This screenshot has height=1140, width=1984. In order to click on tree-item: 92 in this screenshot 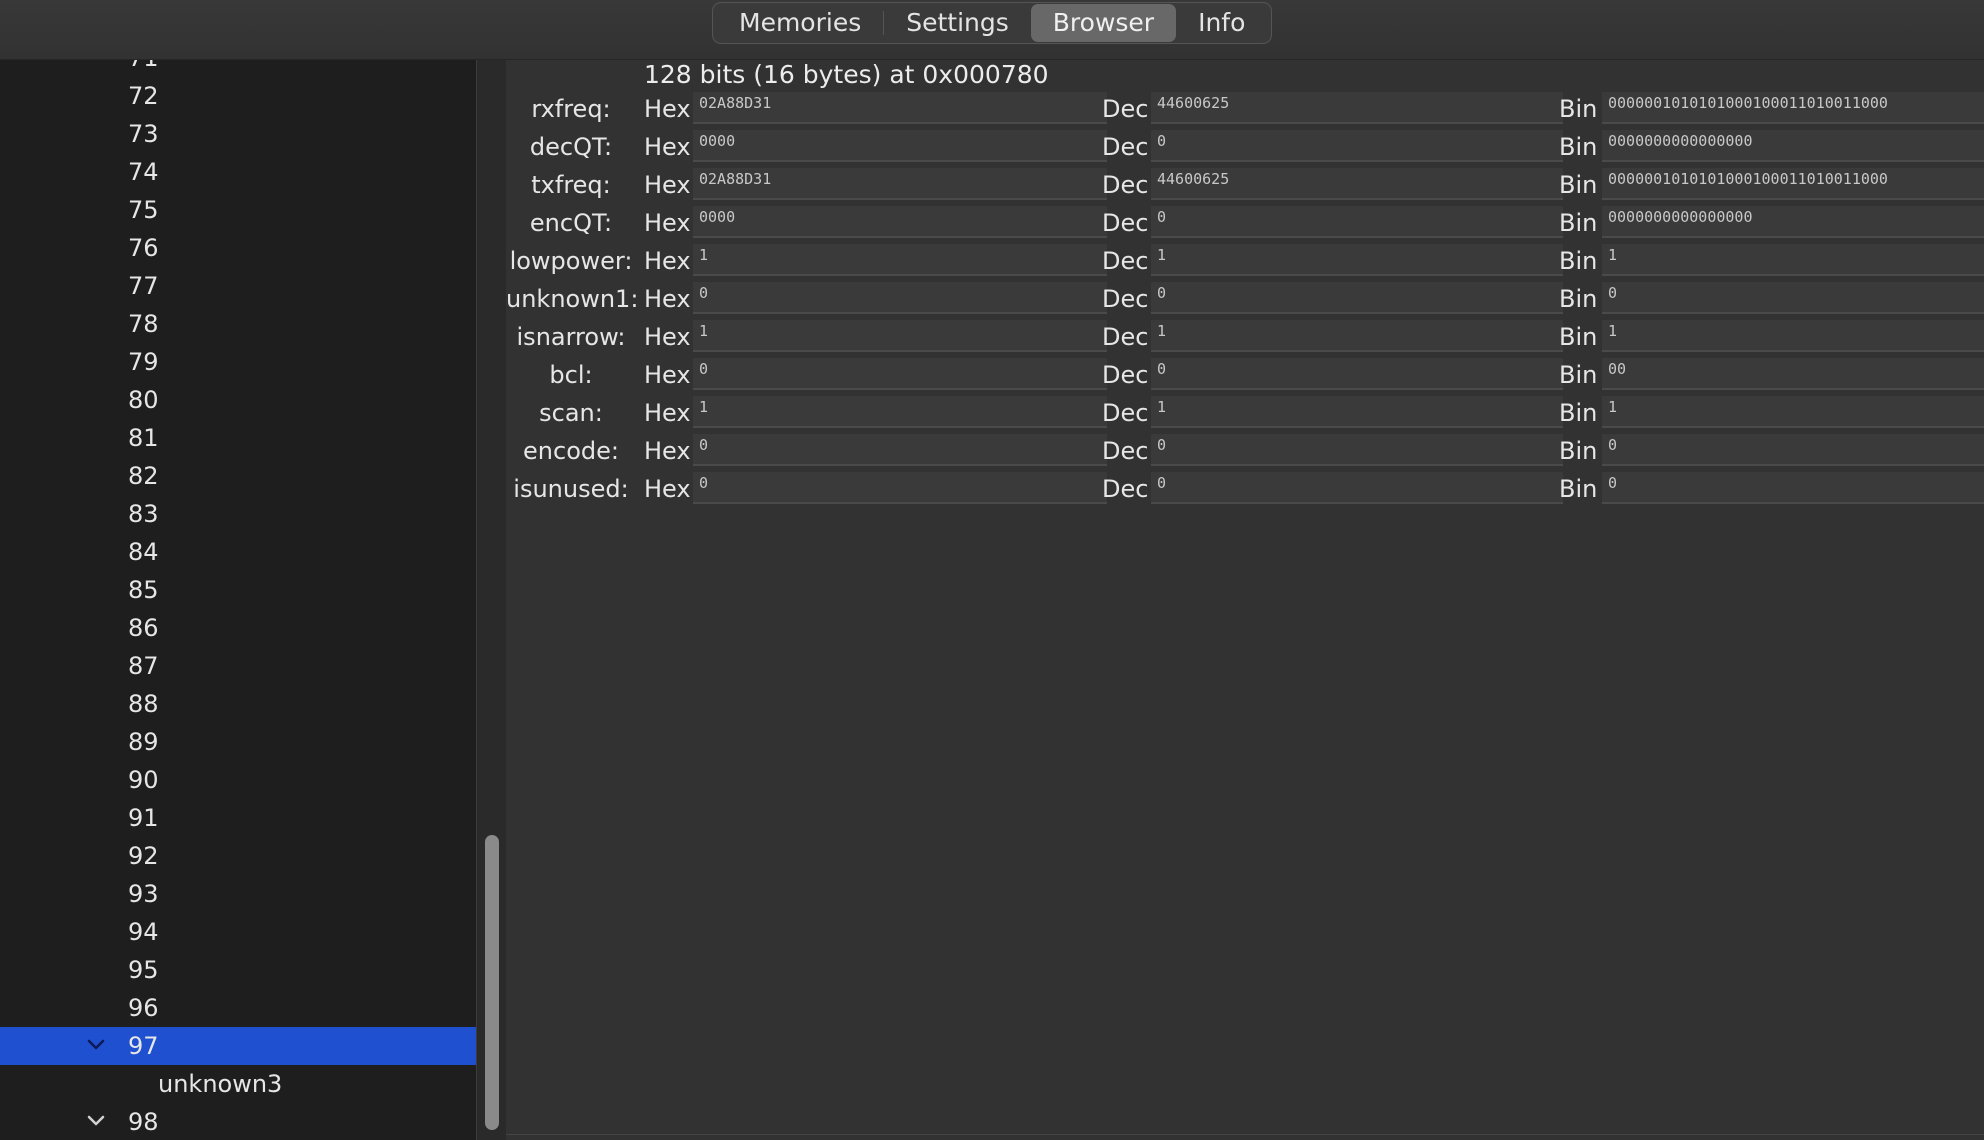, I will do `click(238, 856)`.